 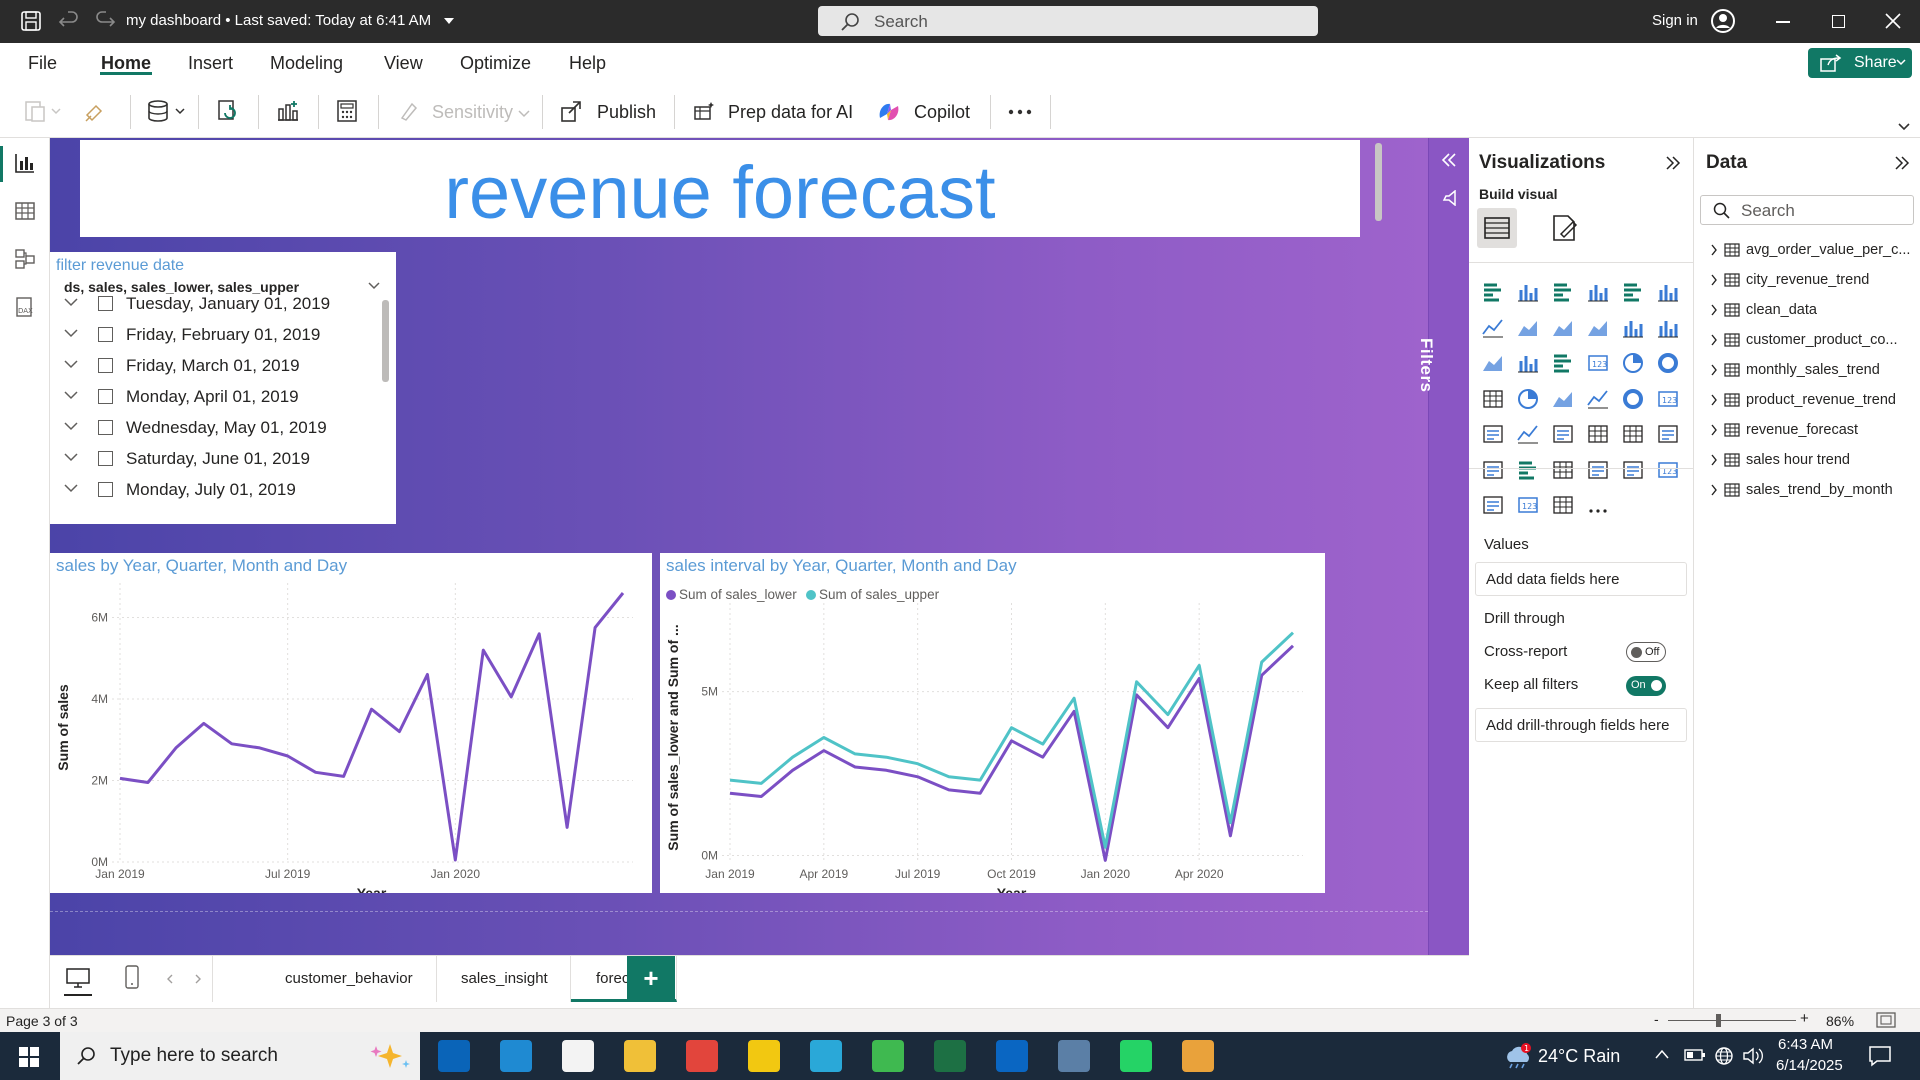 I want to click on python-visual-icon, so click(x=1493, y=470).